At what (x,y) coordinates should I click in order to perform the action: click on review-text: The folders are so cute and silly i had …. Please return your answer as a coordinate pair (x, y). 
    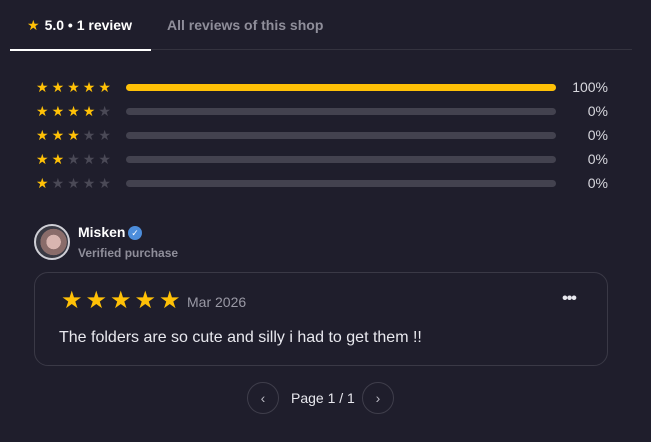
    Looking at the image, I should click on (240, 337).